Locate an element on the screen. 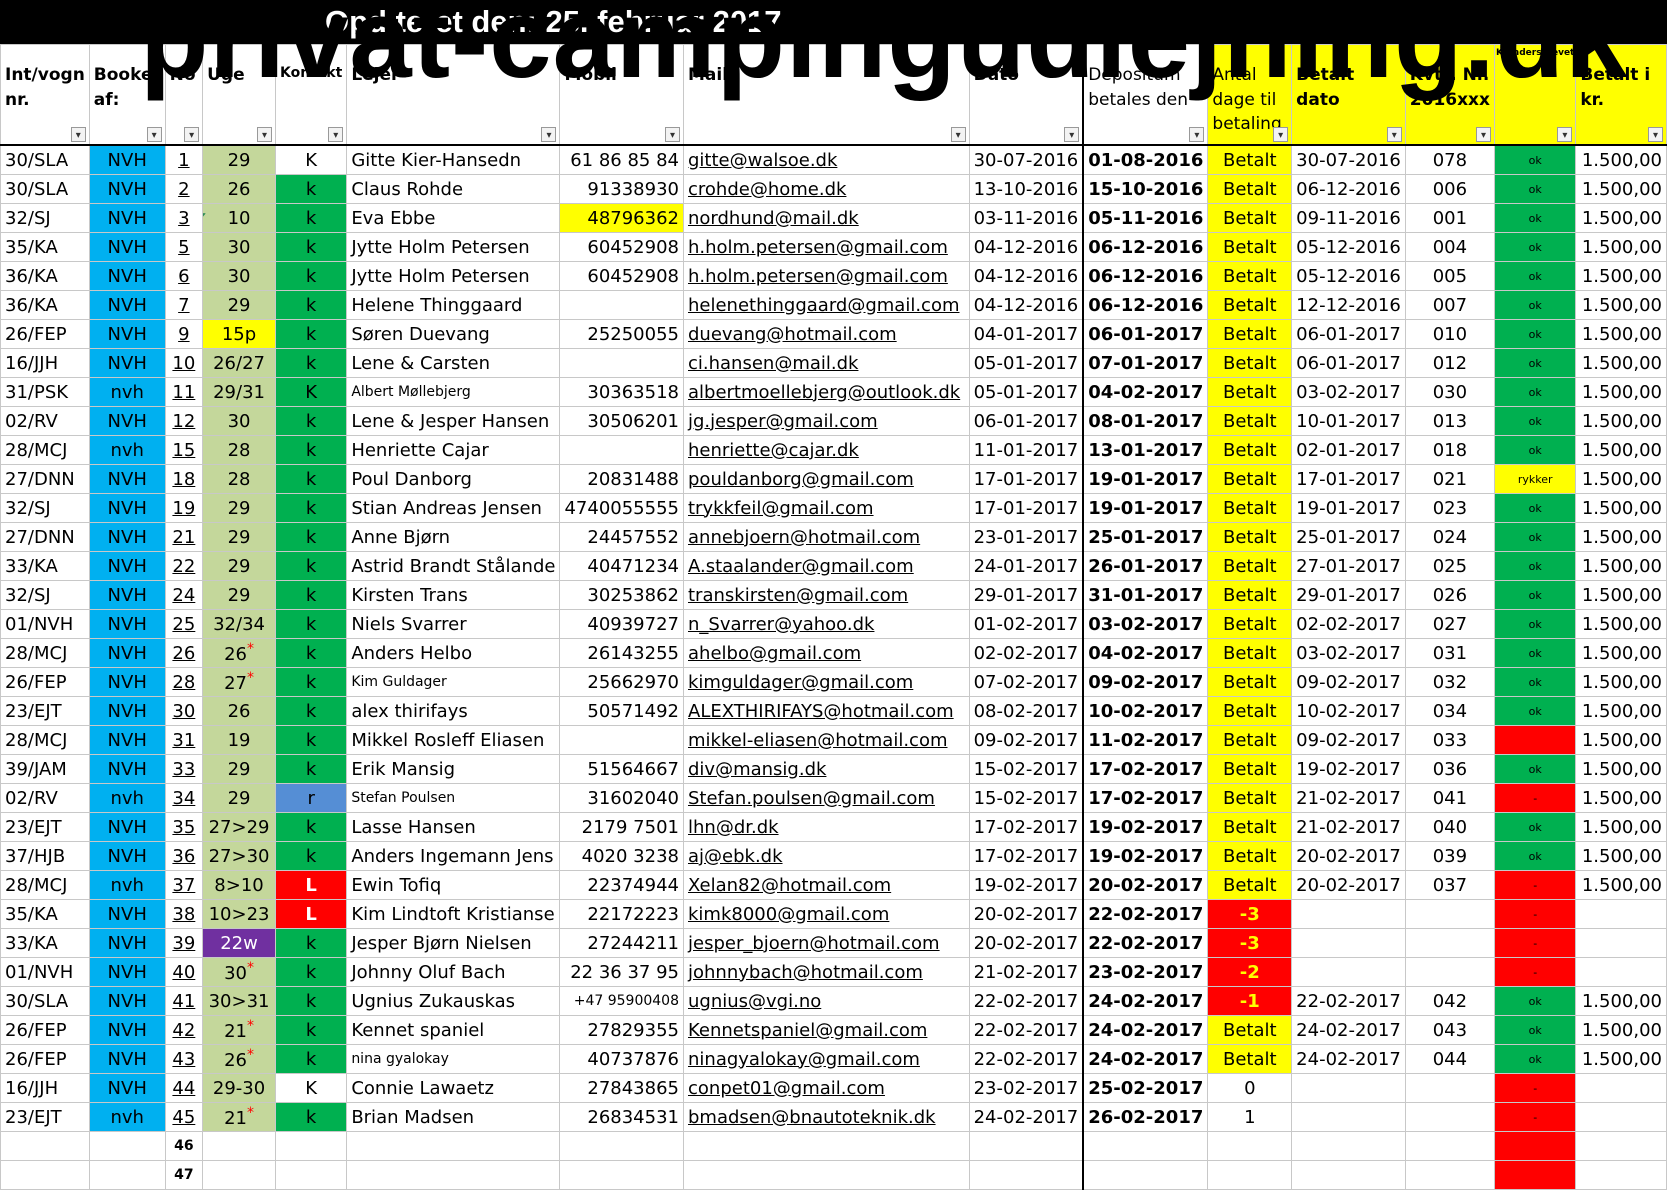 Image resolution: width=1667 pixels, height=1190 pixels. cell-int-vogn: 02/RV is located at coordinates (45, 798).